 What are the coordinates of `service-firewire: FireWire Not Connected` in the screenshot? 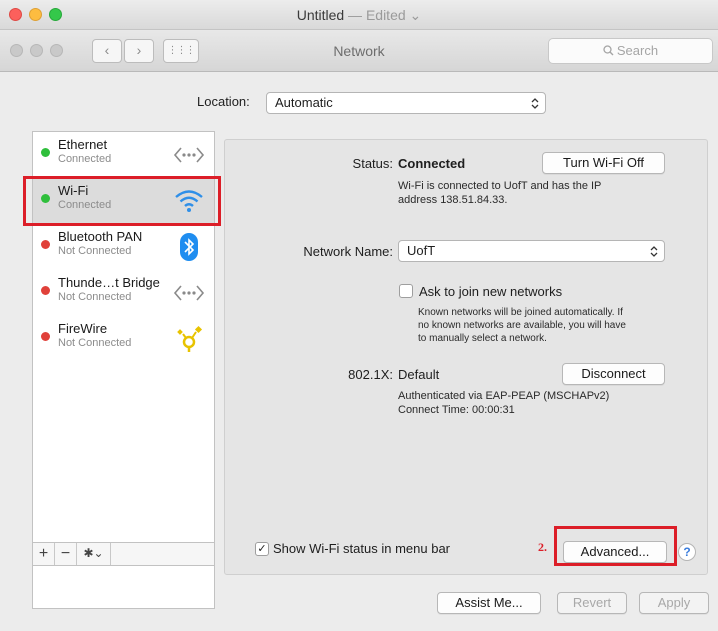 It's located at (123, 339).